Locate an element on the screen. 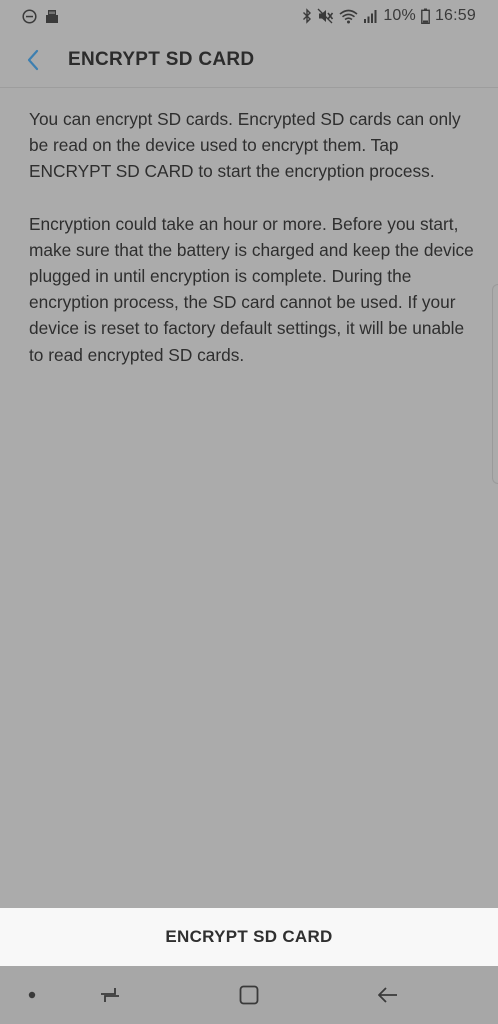  do-not-disturb-icon is located at coordinates (29, 16).